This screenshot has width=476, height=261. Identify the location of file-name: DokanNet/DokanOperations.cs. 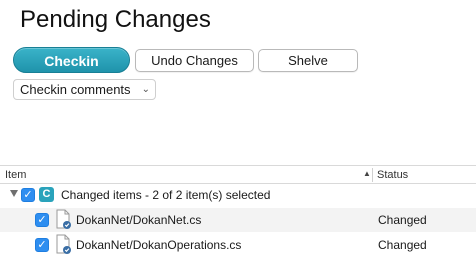
(159, 245).